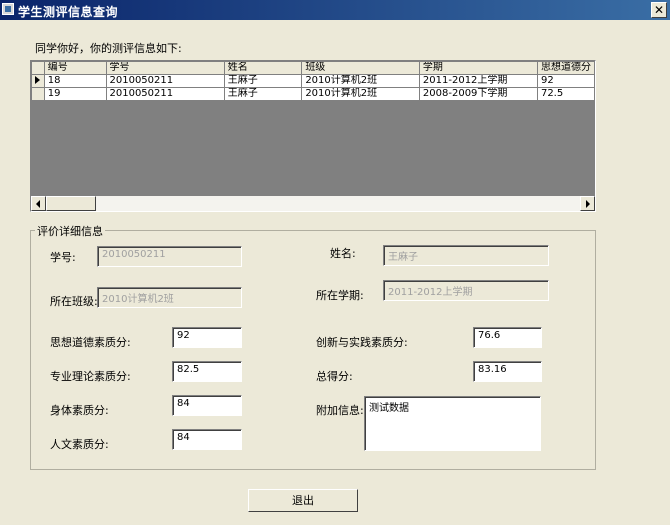 The width and height of the screenshot is (670, 525). I want to click on name-field: 王麻子, so click(466, 255).